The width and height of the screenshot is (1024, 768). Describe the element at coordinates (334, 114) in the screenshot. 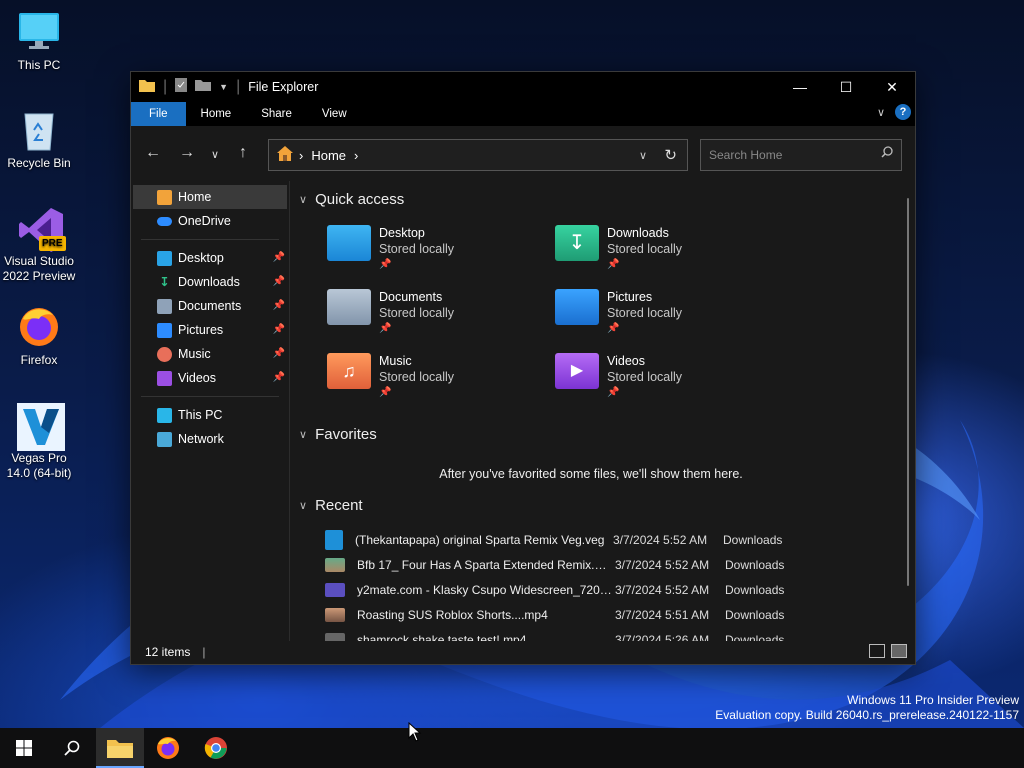

I see `tab-view: View` at that location.